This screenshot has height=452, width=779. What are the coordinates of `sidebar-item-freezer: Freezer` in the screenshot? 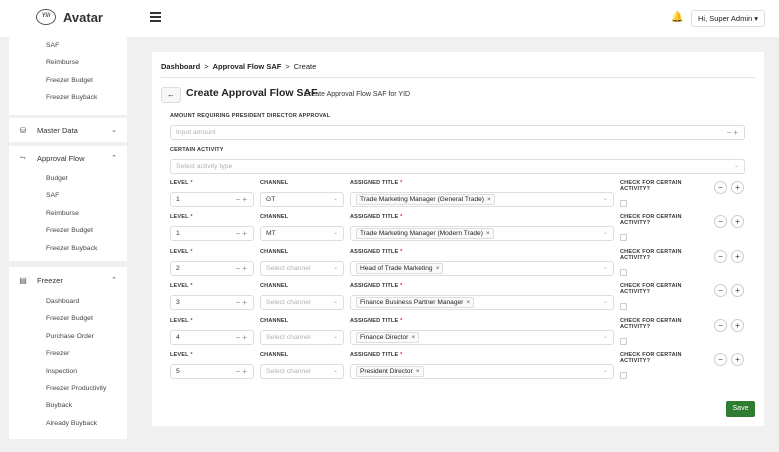 It's located at (68, 353).